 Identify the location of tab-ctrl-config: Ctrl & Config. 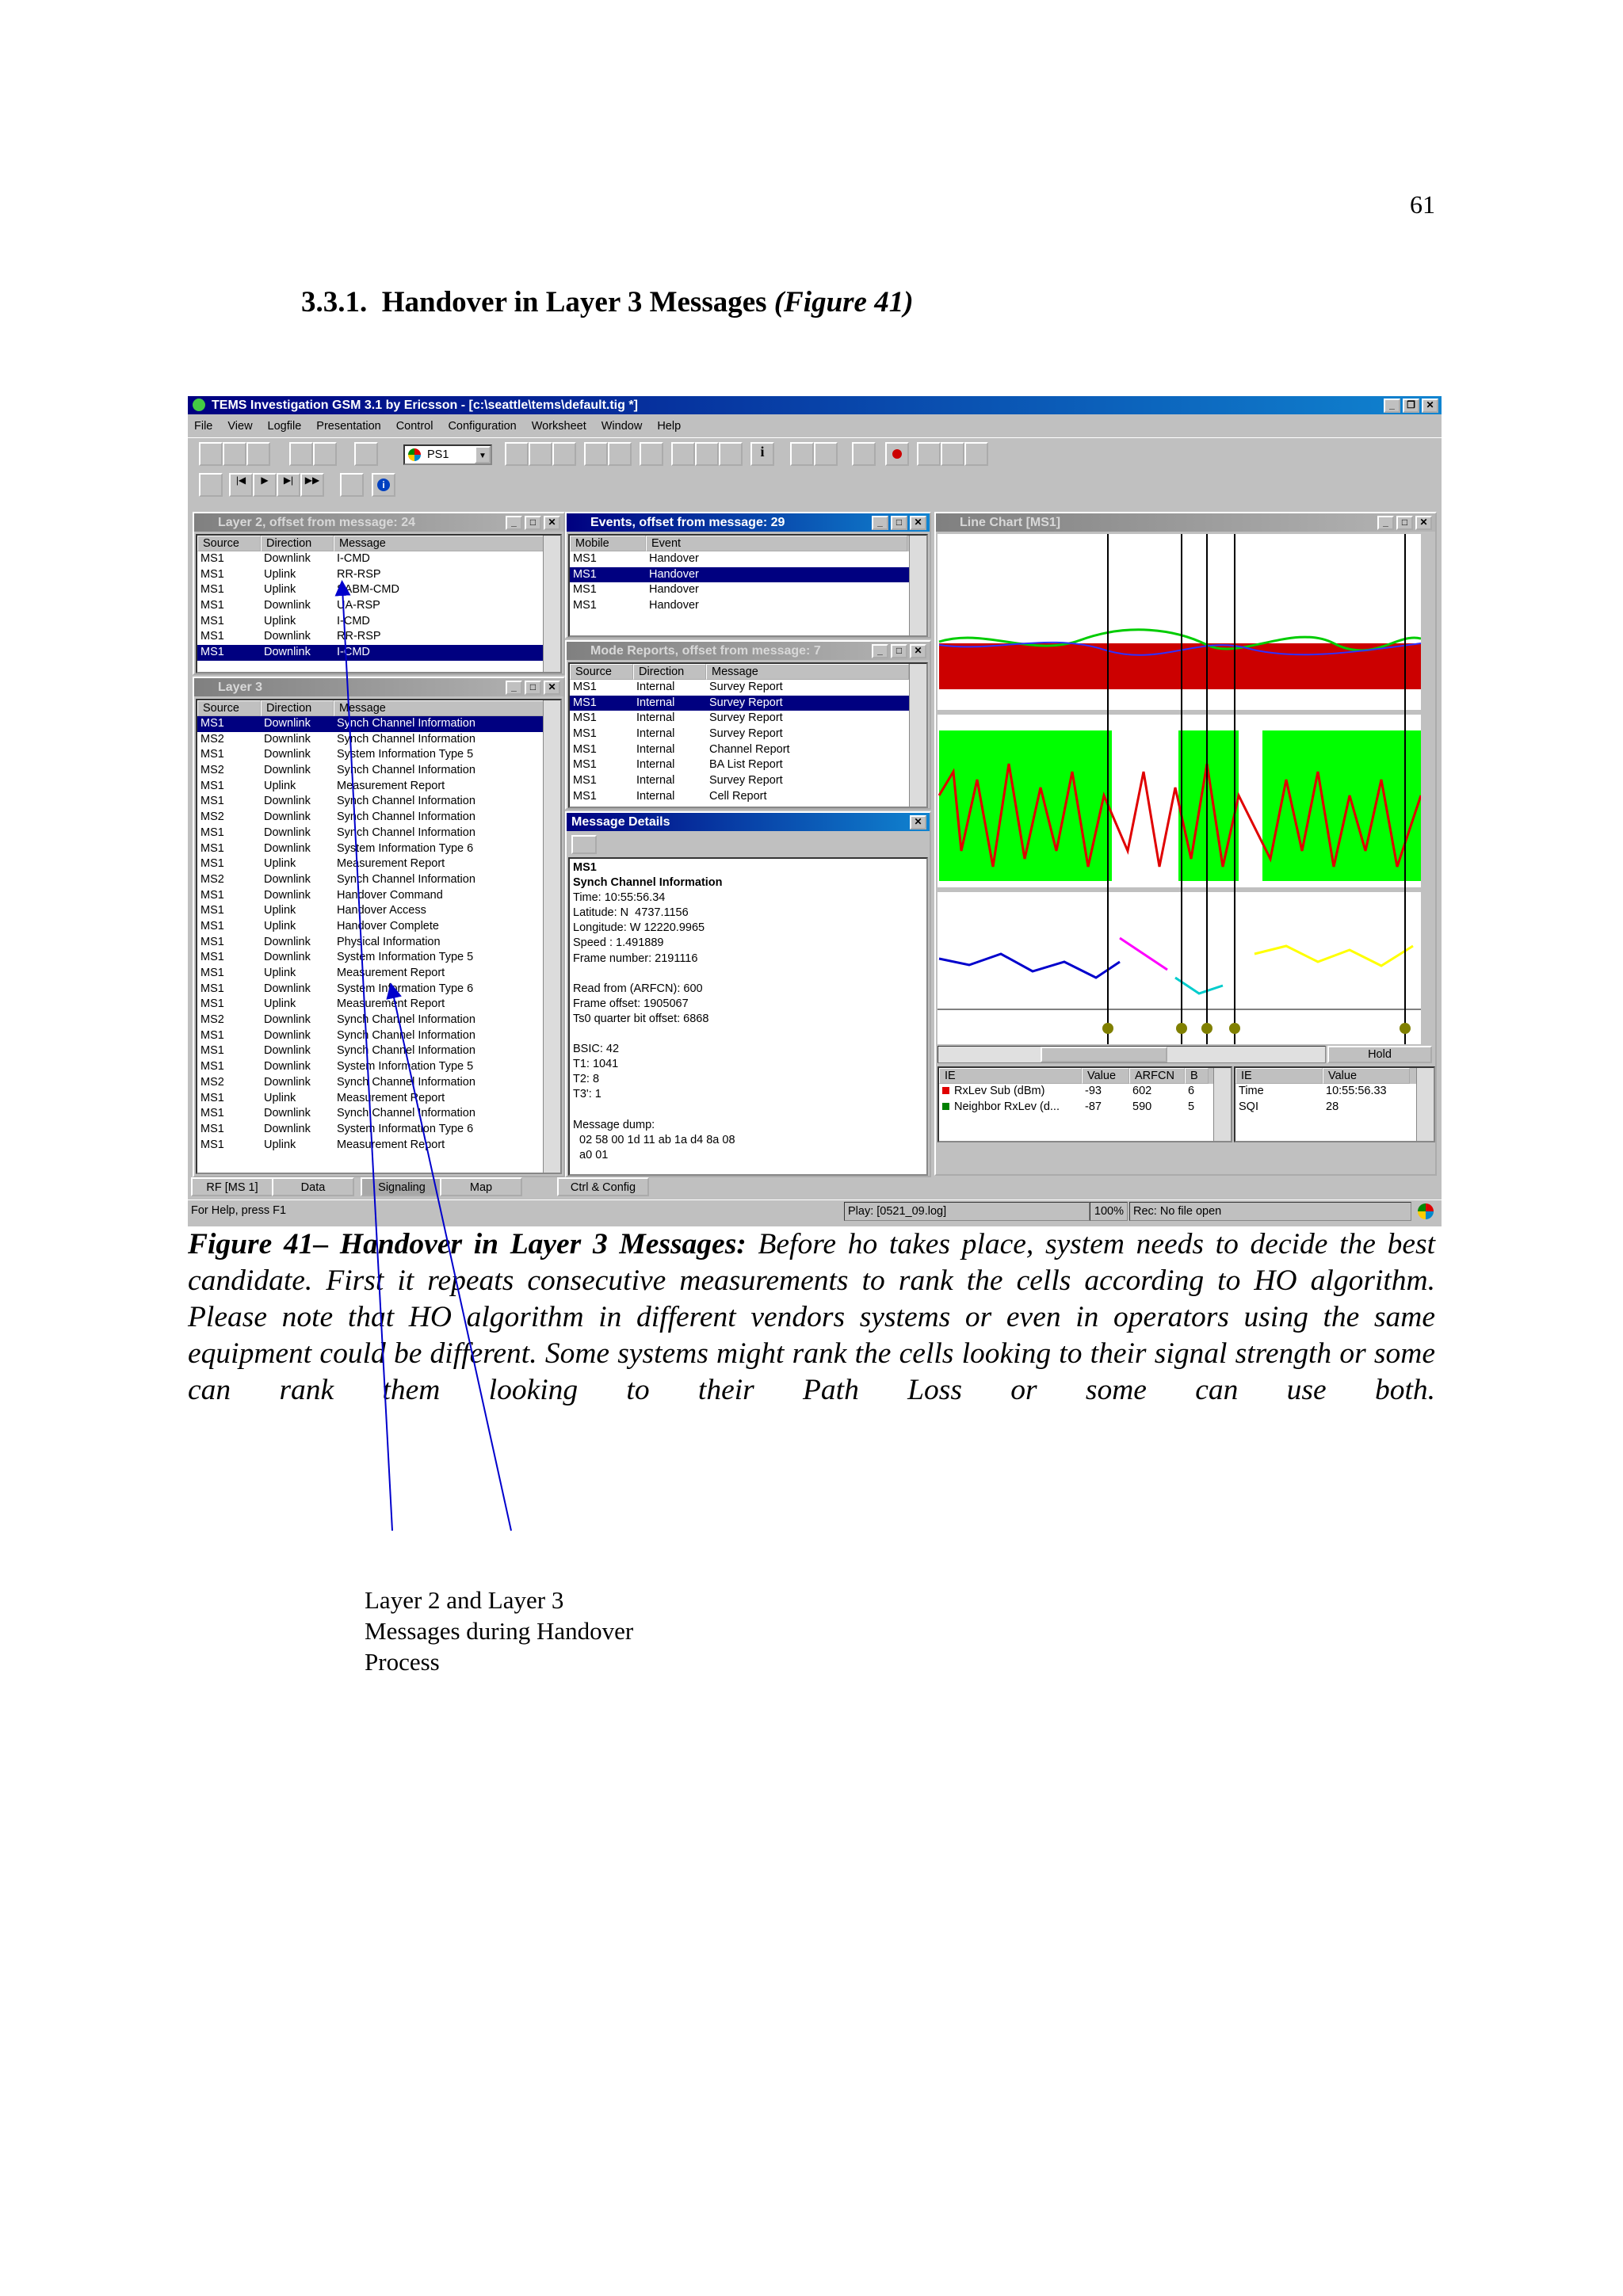
(603, 1186).